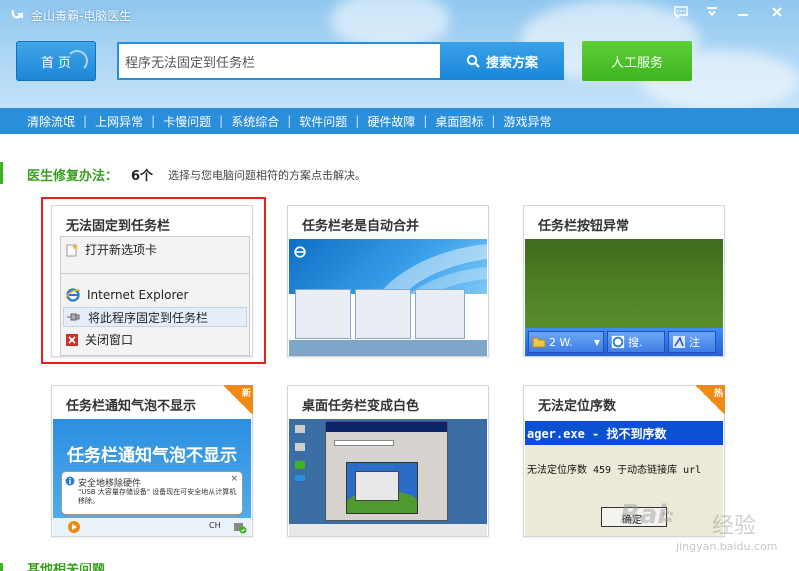 Image resolution: width=799 pixels, height=571 pixels. I want to click on new-badge: 新, so click(238, 400).